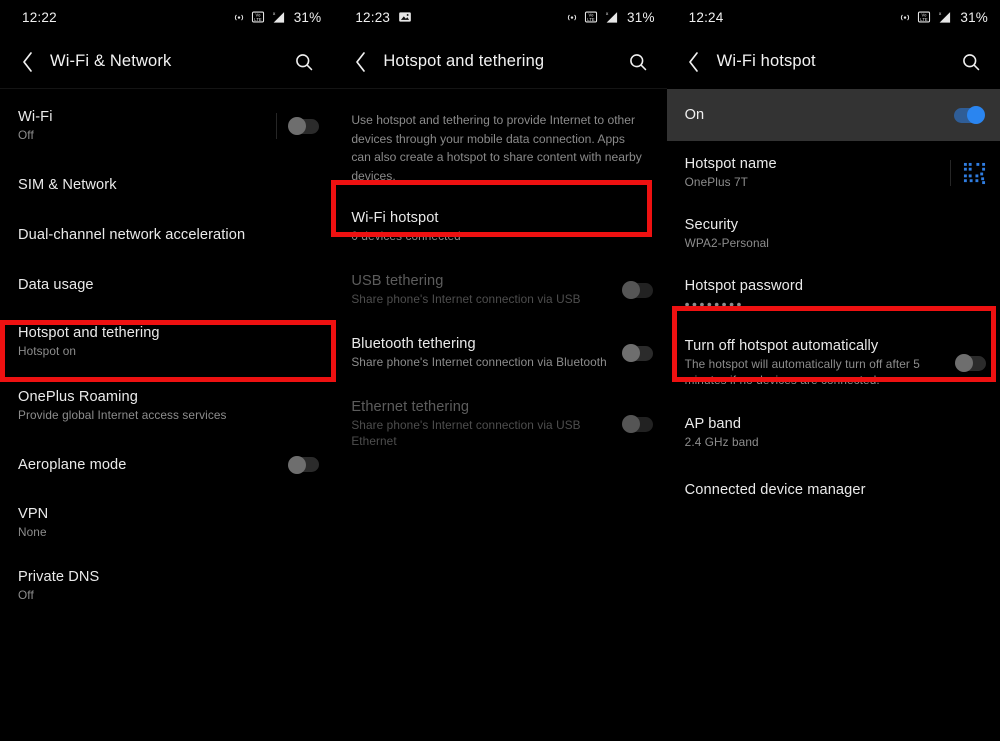 The width and height of the screenshot is (1000, 741). Describe the element at coordinates (78, 396) in the screenshot. I see `row-title: OnePlus Roaming` at that location.